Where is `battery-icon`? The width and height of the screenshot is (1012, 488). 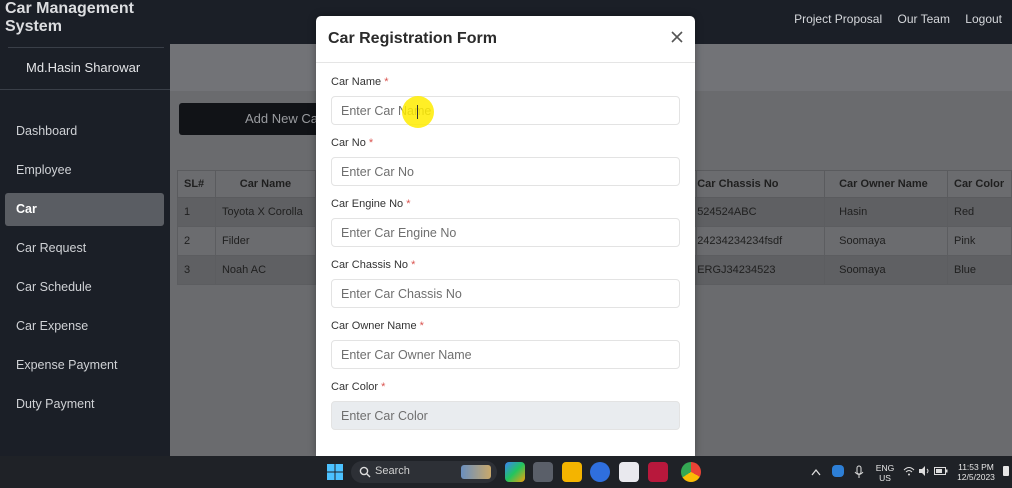
battery-icon is located at coordinates (941, 471).